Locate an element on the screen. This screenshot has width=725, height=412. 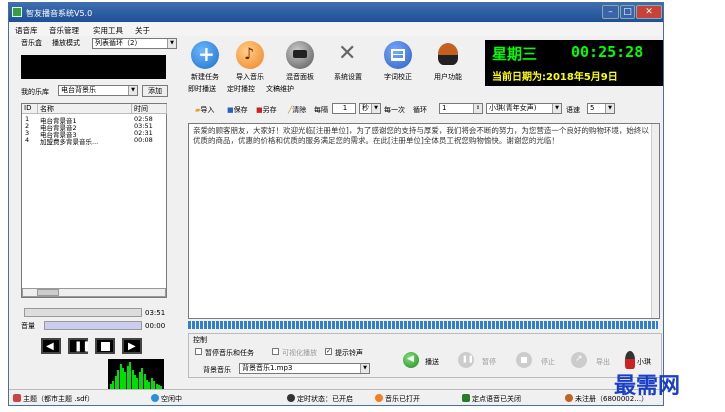
tools-icon: ✕ is located at coordinates (347, 53).